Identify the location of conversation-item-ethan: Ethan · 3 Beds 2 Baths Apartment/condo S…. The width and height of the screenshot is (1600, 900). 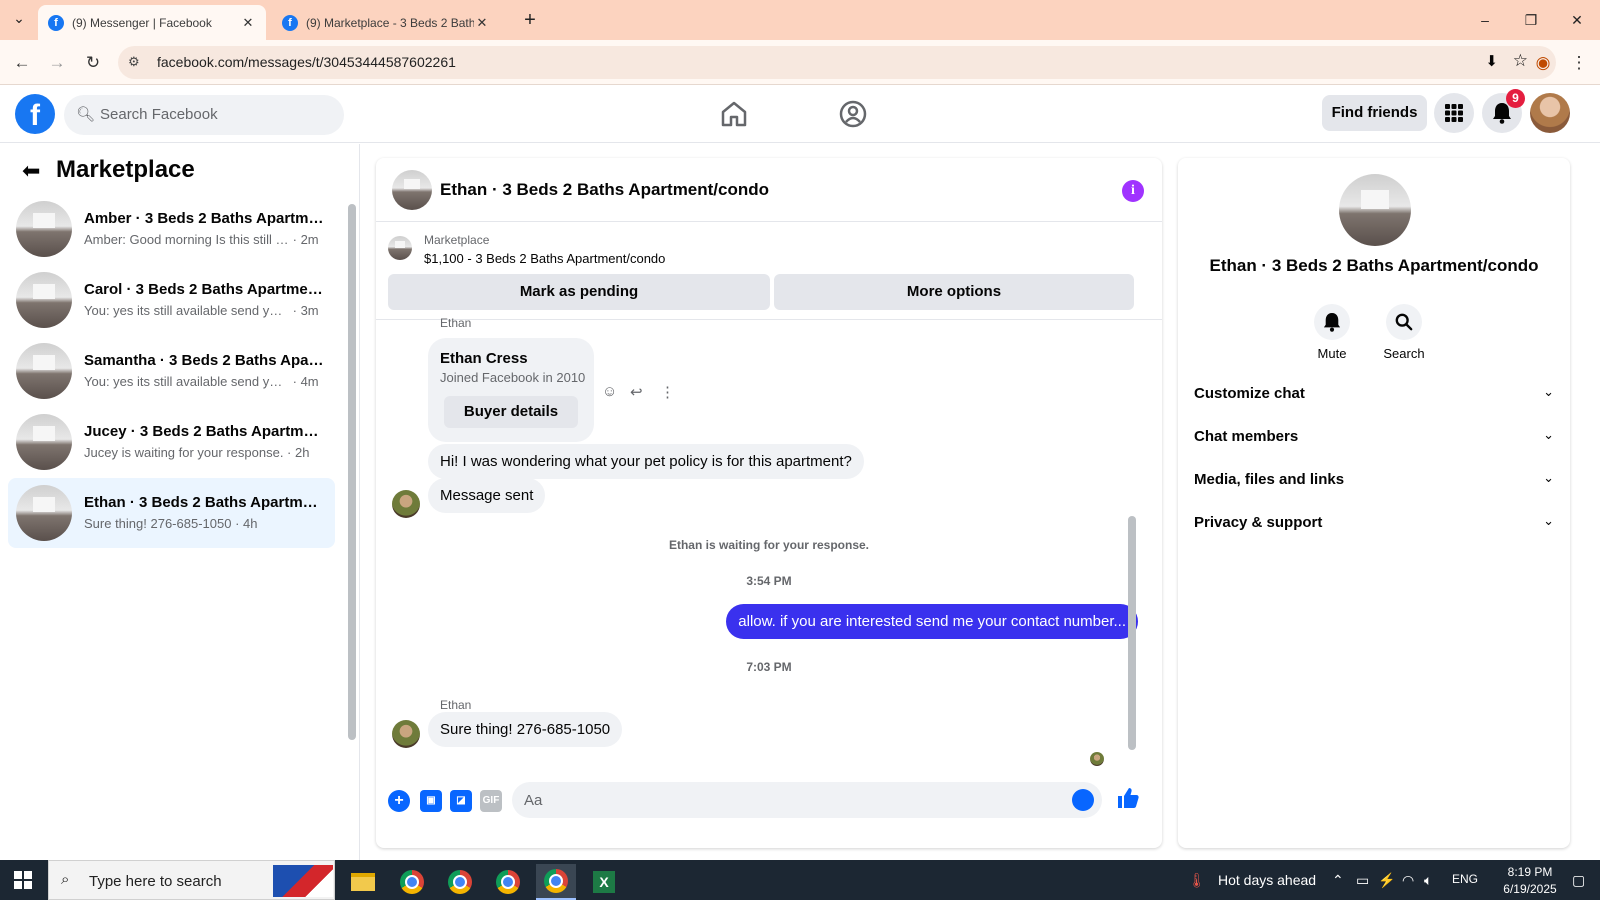
(171, 513).